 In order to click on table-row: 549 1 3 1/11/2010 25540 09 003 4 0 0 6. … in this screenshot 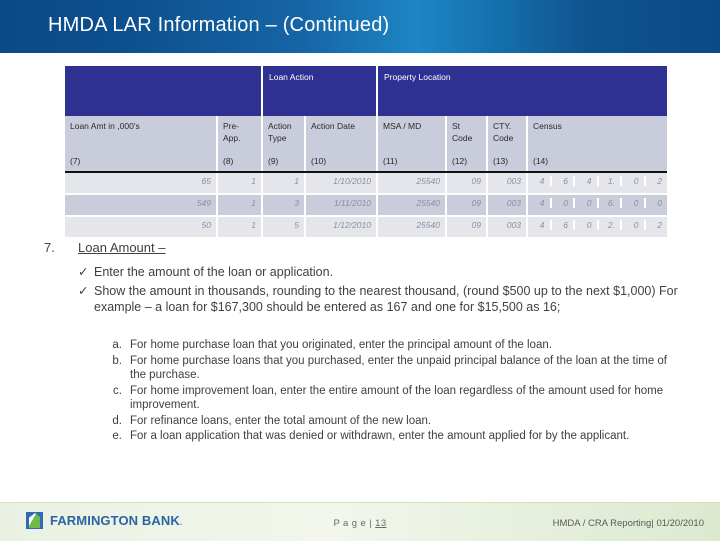, I will do `click(366, 205)`.